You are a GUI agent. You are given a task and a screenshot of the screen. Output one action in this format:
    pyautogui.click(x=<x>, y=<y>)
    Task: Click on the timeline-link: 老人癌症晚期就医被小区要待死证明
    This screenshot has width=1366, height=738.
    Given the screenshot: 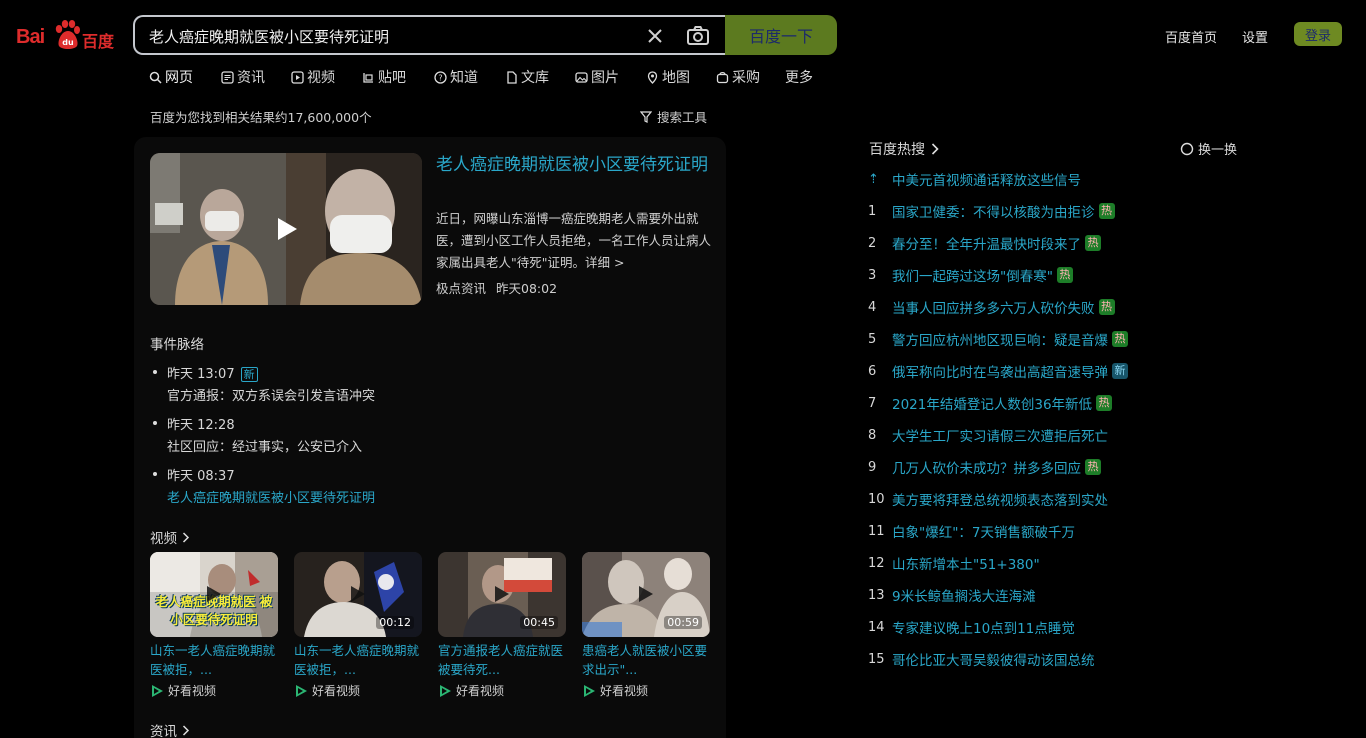 What is the action you would take?
    pyautogui.click(x=271, y=496)
    